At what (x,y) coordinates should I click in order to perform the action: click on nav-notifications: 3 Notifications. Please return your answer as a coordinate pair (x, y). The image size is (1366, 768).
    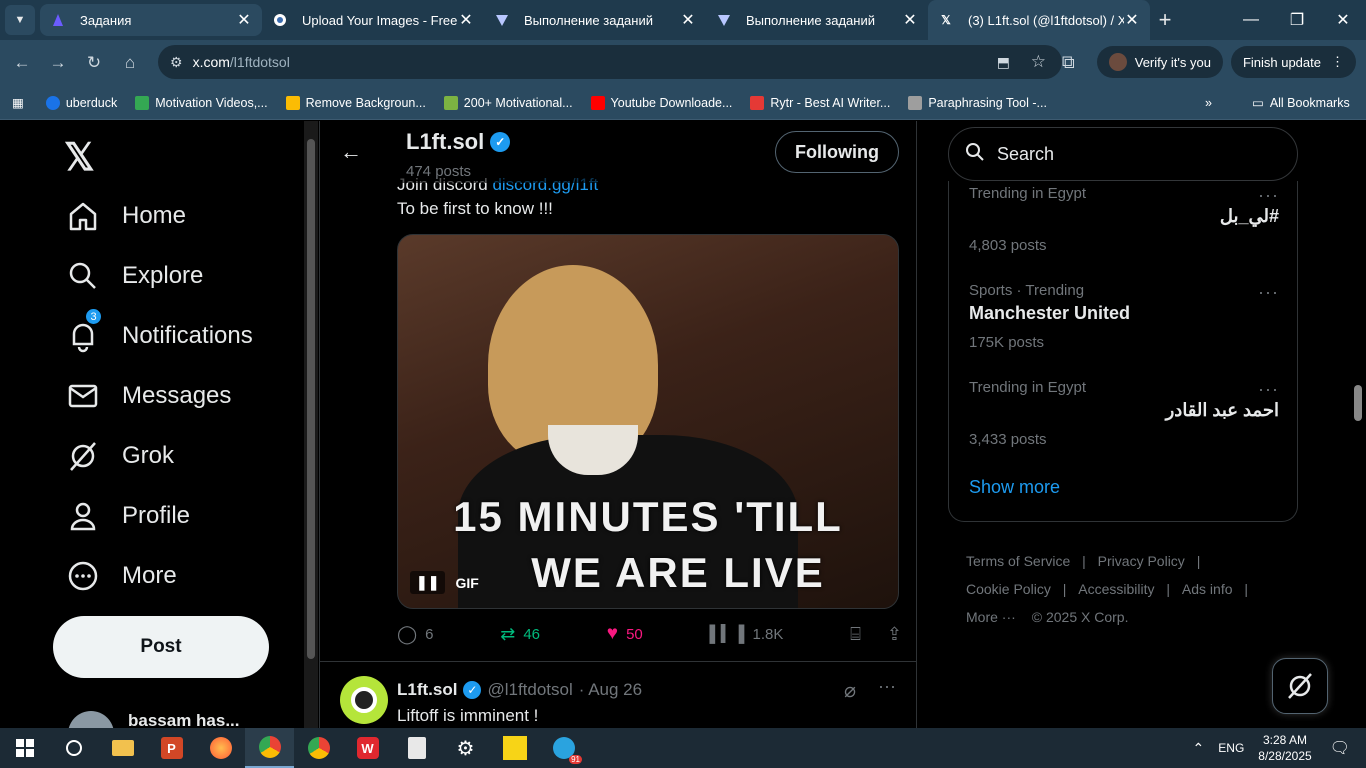
    Looking at the image, I should click on (159, 330).